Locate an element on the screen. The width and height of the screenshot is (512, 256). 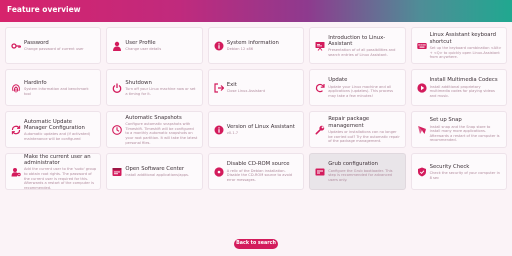
tile-title: Install Multimedia Codecs is located at coordinates (463, 80).